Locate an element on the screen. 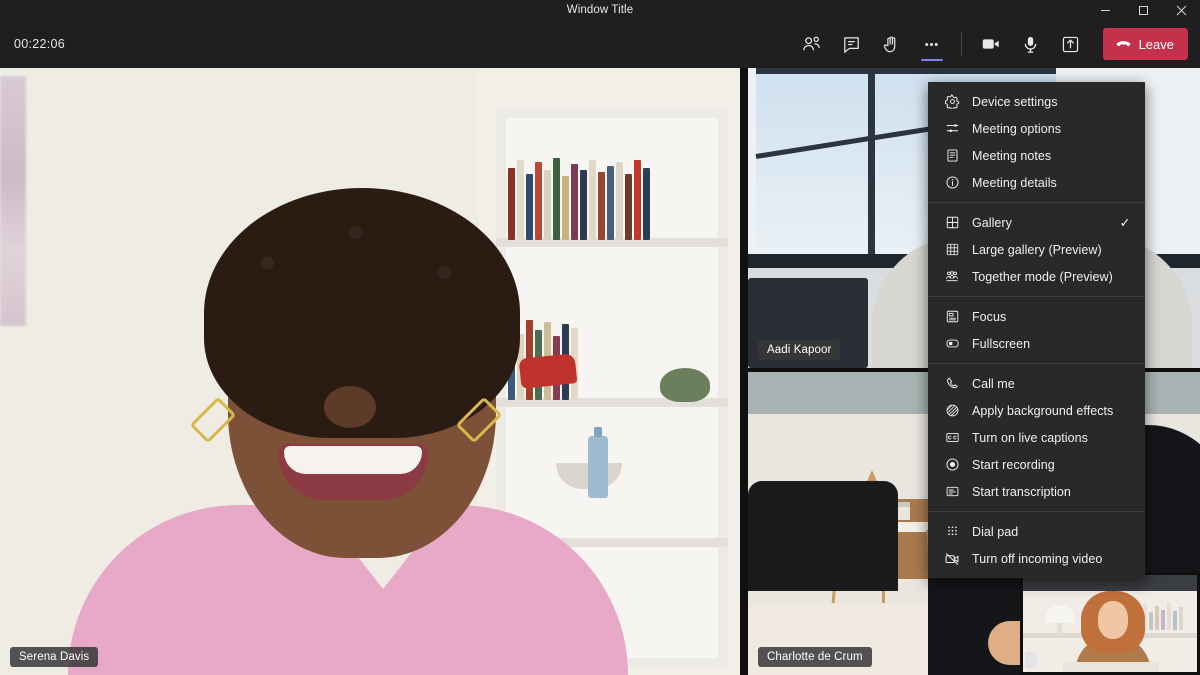 The width and height of the screenshot is (1200, 675). menu-item-label: Meeting details is located at coordinates (1014, 182).